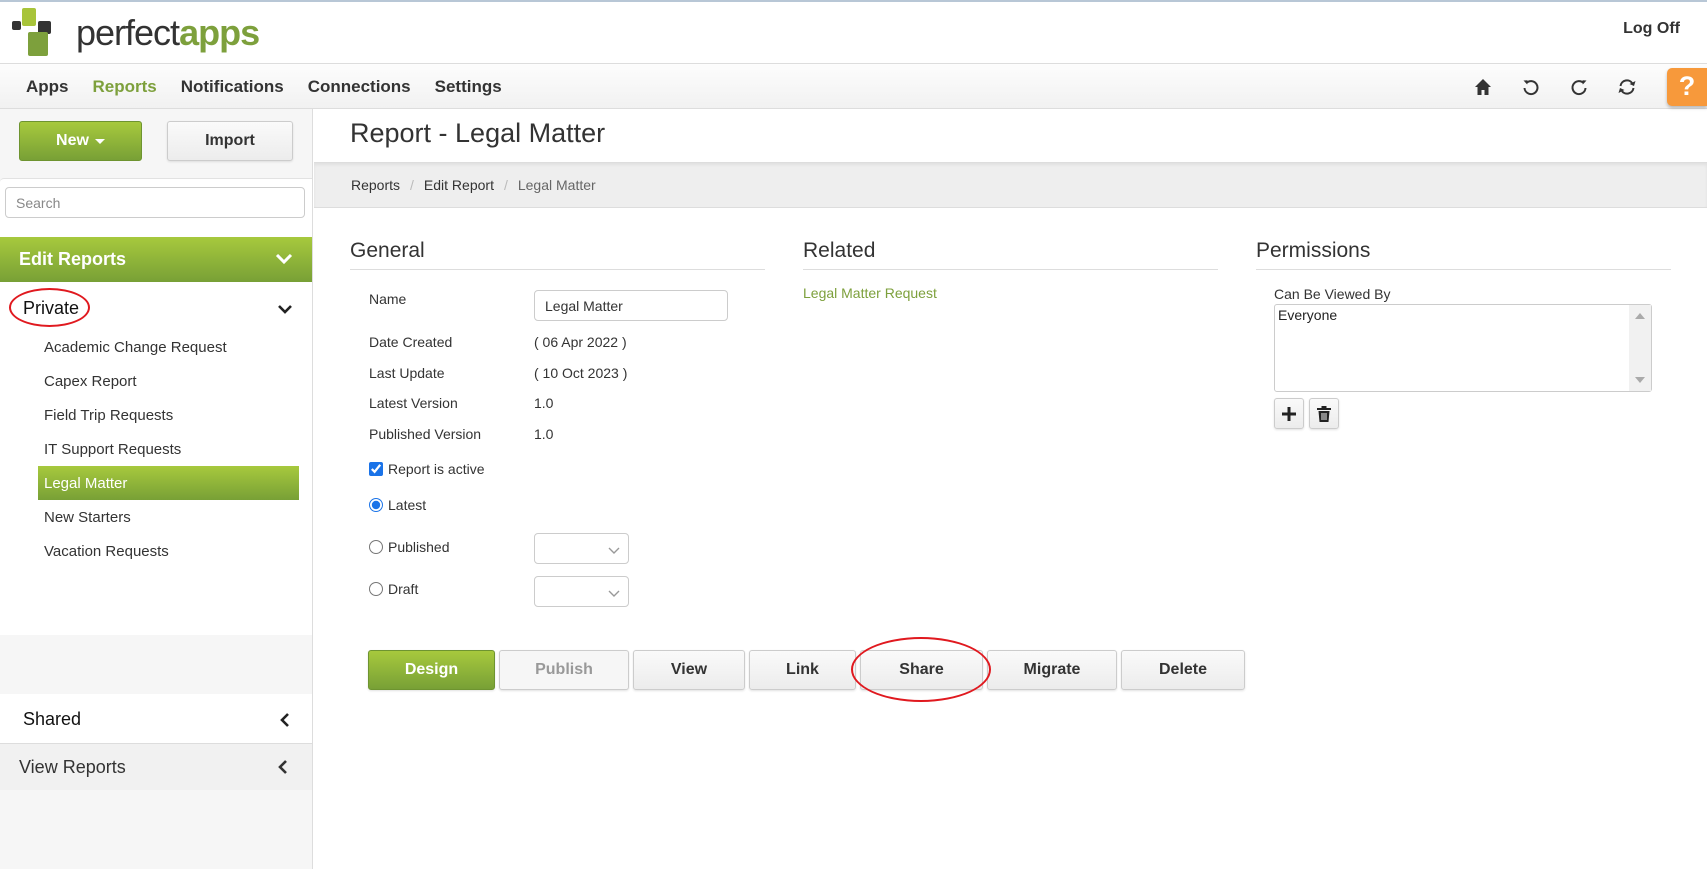 This screenshot has width=1707, height=869. What do you see at coordinates (1463, 254) in the screenshot?
I see `permissions-section-title: Permissions` at bounding box center [1463, 254].